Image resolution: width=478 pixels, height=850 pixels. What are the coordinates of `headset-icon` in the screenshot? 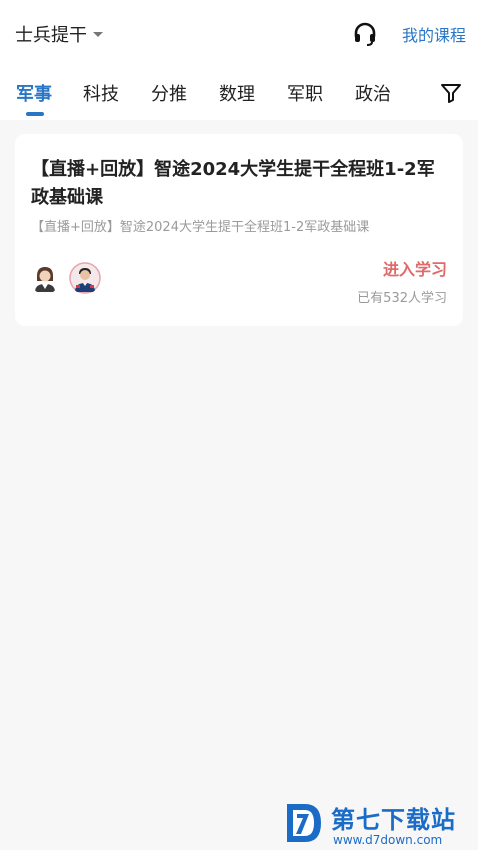 It's located at (365, 34).